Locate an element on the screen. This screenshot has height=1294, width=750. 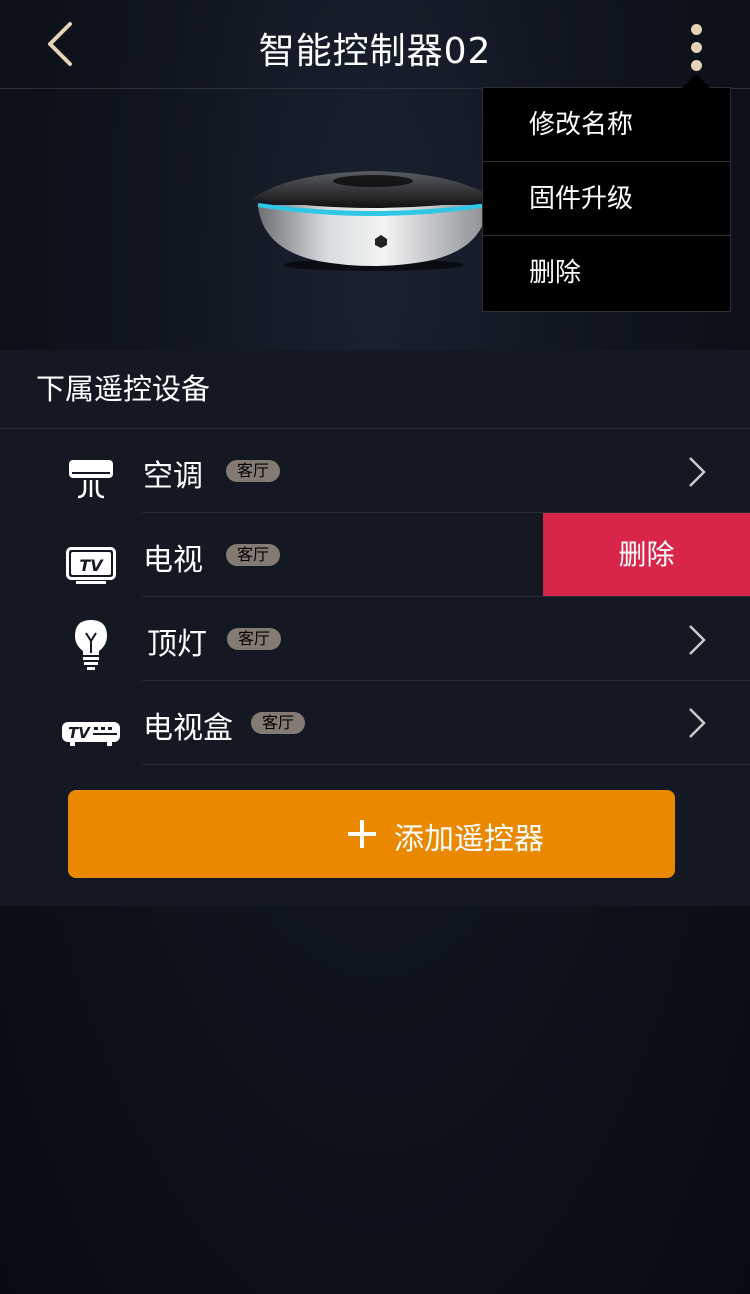
add-remote-button: 添加遥控器 is located at coordinates (371, 834).